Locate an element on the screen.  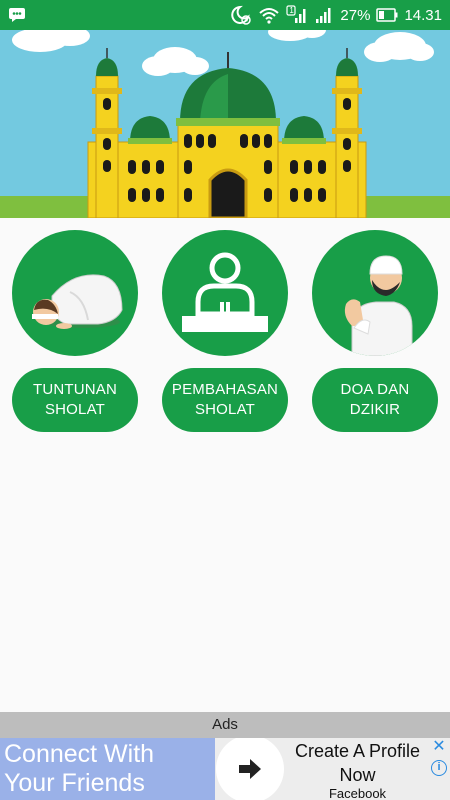
doa-dan-dzikir-button: DOA DAN DZIKIR is located at coordinates (375, 400).